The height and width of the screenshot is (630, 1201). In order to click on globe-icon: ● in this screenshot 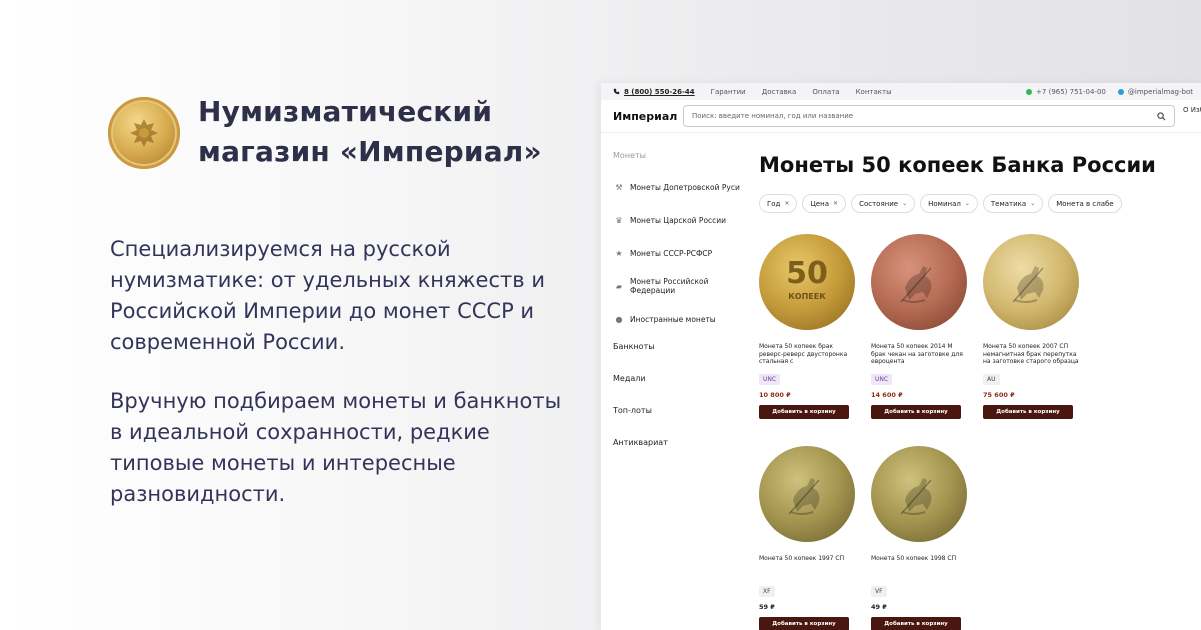, I will do `click(619, 319)`.